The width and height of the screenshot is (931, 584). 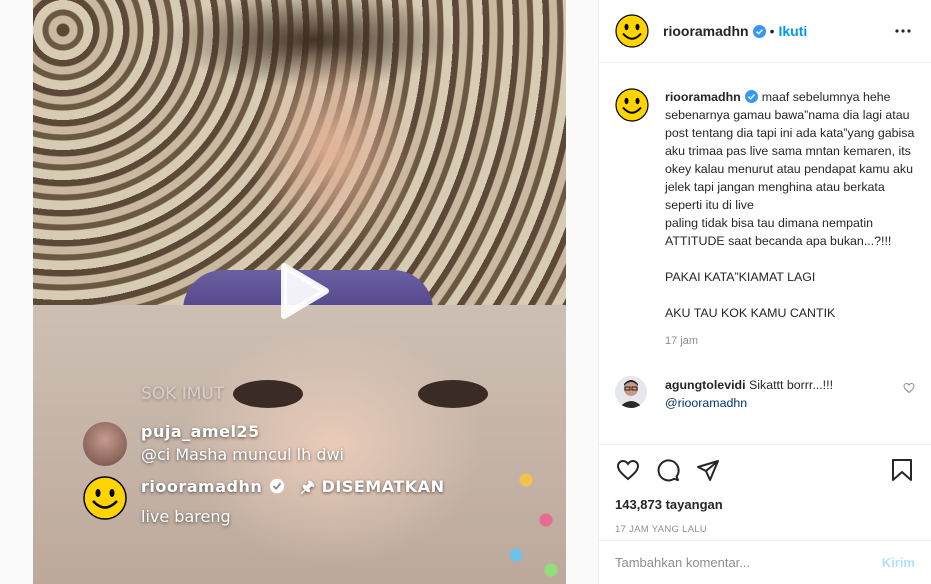 I want to click on share-icon, so click(x=708, y=470).